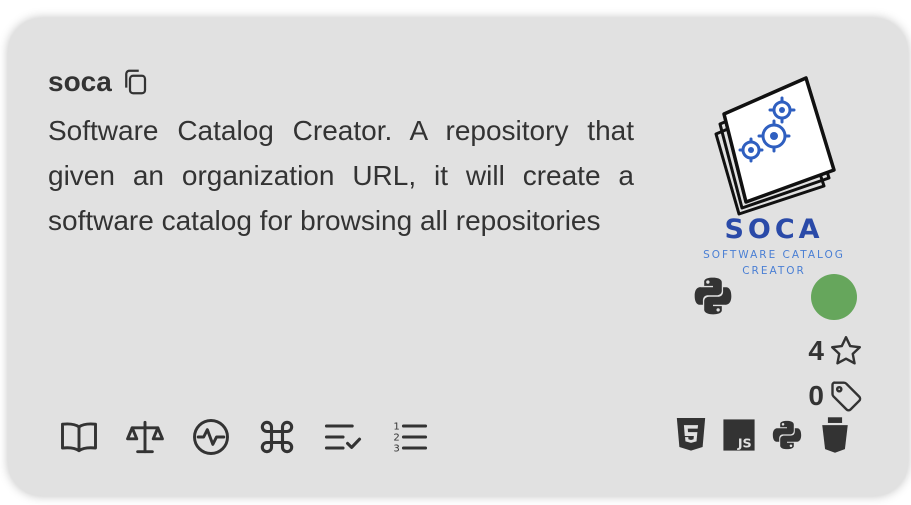 The image size is (911, 505). I want to click on command-button, so click(277, 437).